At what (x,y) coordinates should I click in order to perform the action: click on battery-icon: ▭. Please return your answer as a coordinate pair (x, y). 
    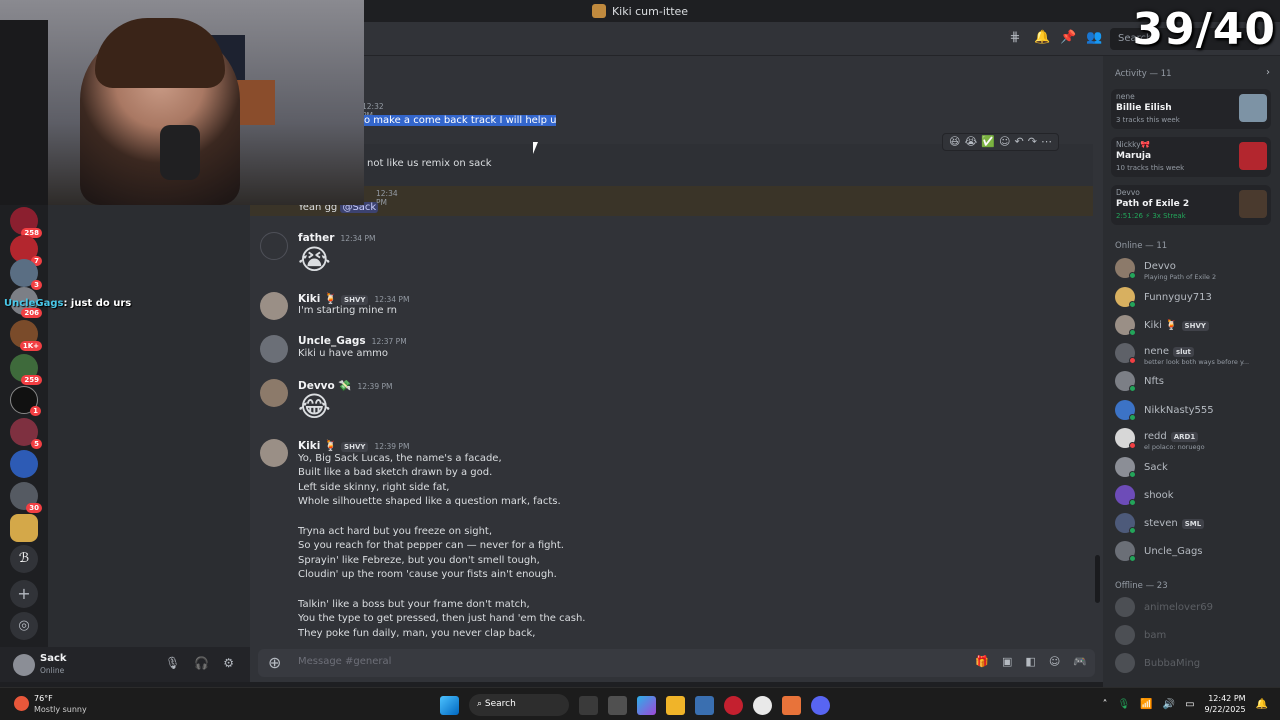
    Looking at the image, I should click on (1189, 704).